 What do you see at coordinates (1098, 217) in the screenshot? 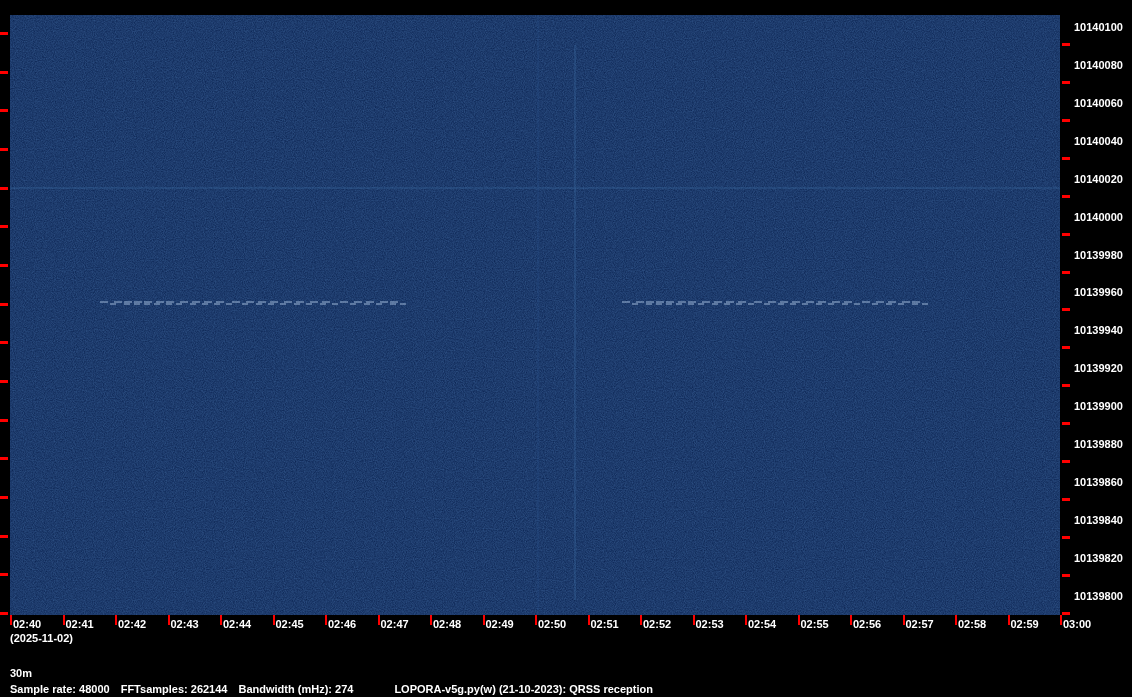
I see `frequency-label: 10140000` at bounding box center [1098, 217].